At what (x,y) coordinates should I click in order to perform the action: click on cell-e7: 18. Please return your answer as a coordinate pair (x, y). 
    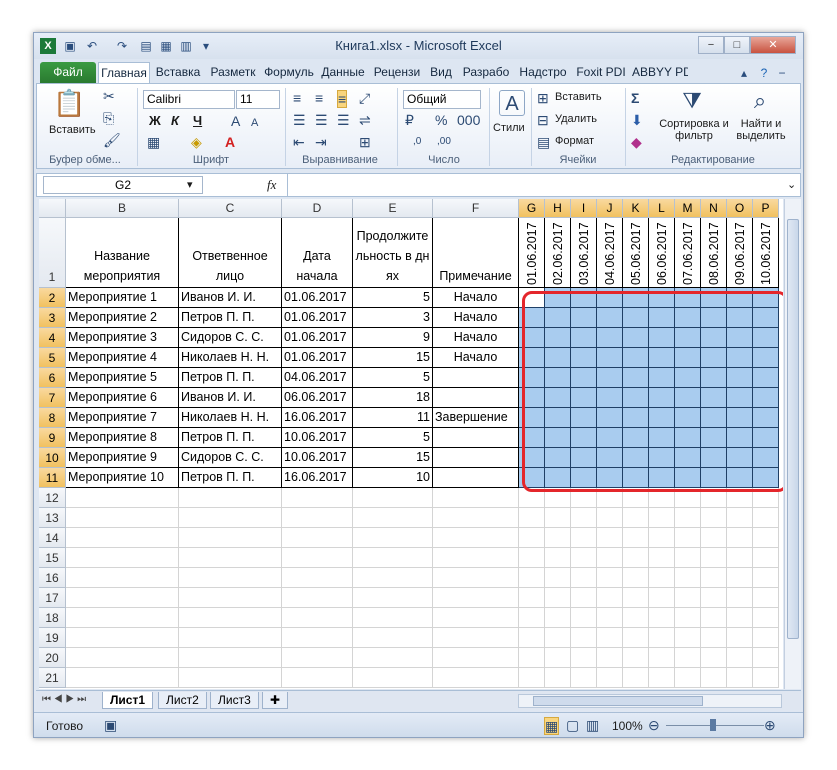
    Looking at the image, I should click on (393, 398).